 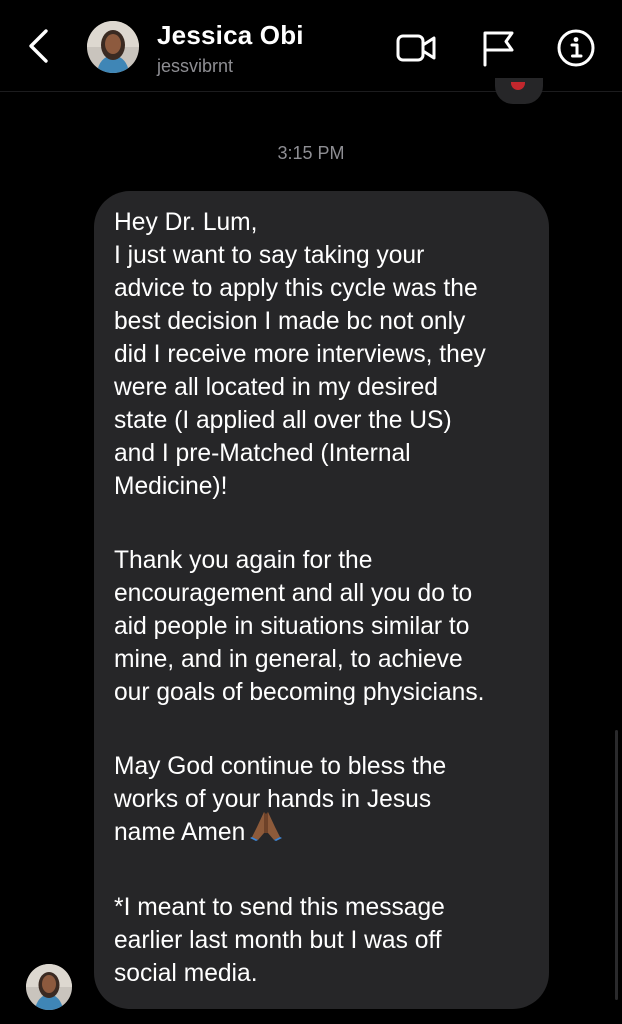 What do you see at coordinates (230, 35) in the screenshot?
I see `contact-name: Jessica Obi` at bounding box center [230, 35].